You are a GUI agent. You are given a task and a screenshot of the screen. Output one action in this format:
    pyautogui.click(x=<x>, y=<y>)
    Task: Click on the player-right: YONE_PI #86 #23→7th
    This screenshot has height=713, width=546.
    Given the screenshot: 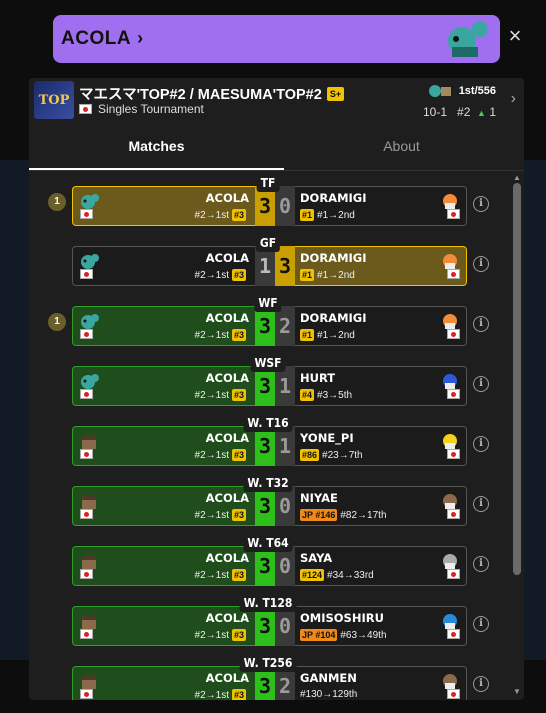 What is the action you would take?
    pyautogui.click(x=381, y=446)
    